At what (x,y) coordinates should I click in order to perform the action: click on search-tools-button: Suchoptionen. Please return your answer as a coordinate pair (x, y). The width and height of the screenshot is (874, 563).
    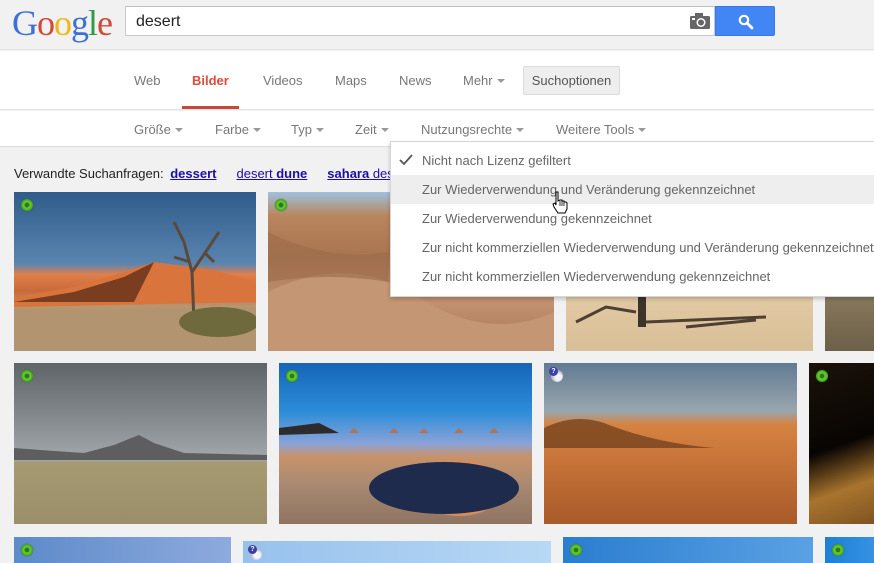
    Looking at the image, I should click on (571, 80).